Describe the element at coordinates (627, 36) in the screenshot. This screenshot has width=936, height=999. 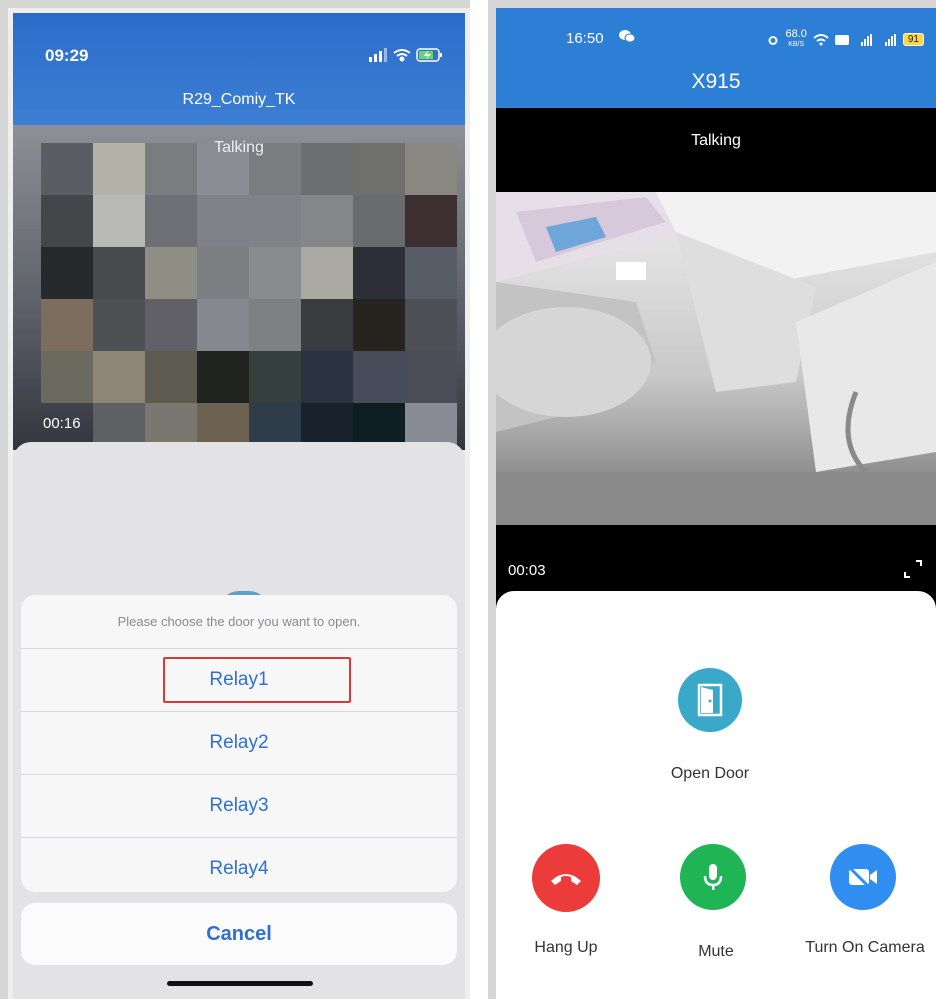
I see `wechat-icon` at that location.